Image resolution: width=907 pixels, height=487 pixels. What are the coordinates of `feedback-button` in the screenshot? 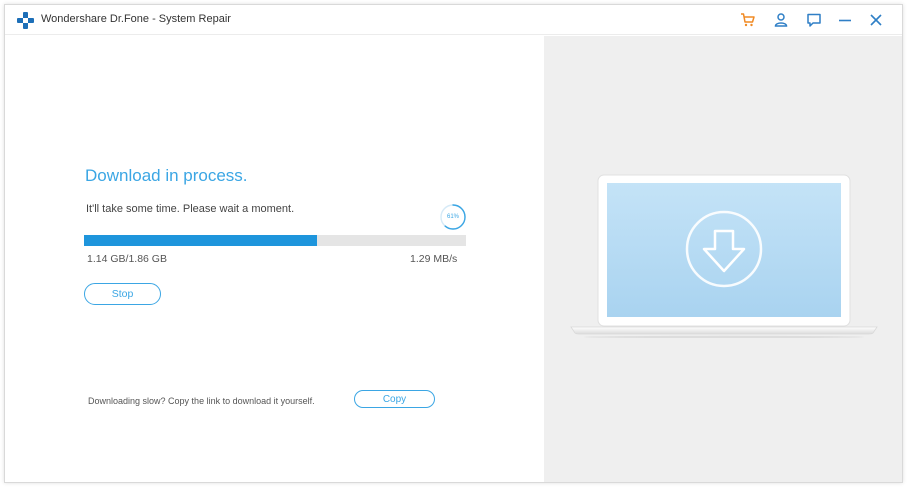 It's located at (814, 20).